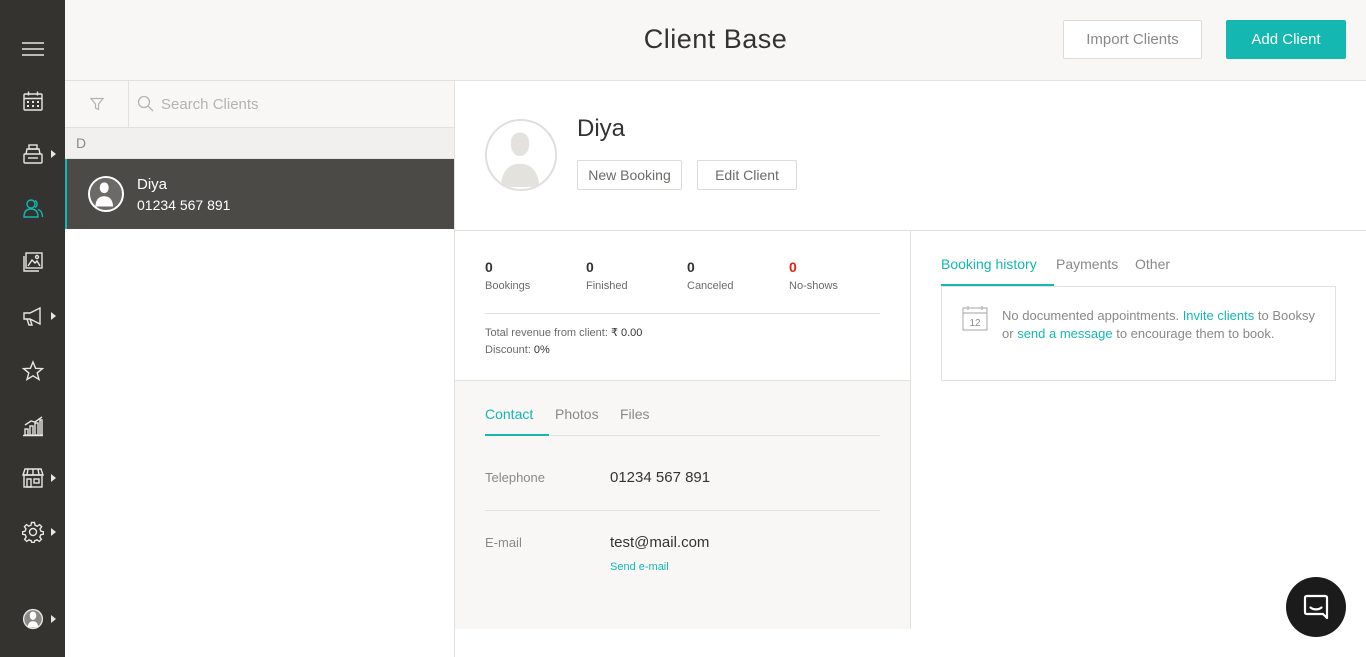  What do you see at coordinates (259, 143) in the screenshot?
I see `group-letter: D` at bounding box center [259, 143].